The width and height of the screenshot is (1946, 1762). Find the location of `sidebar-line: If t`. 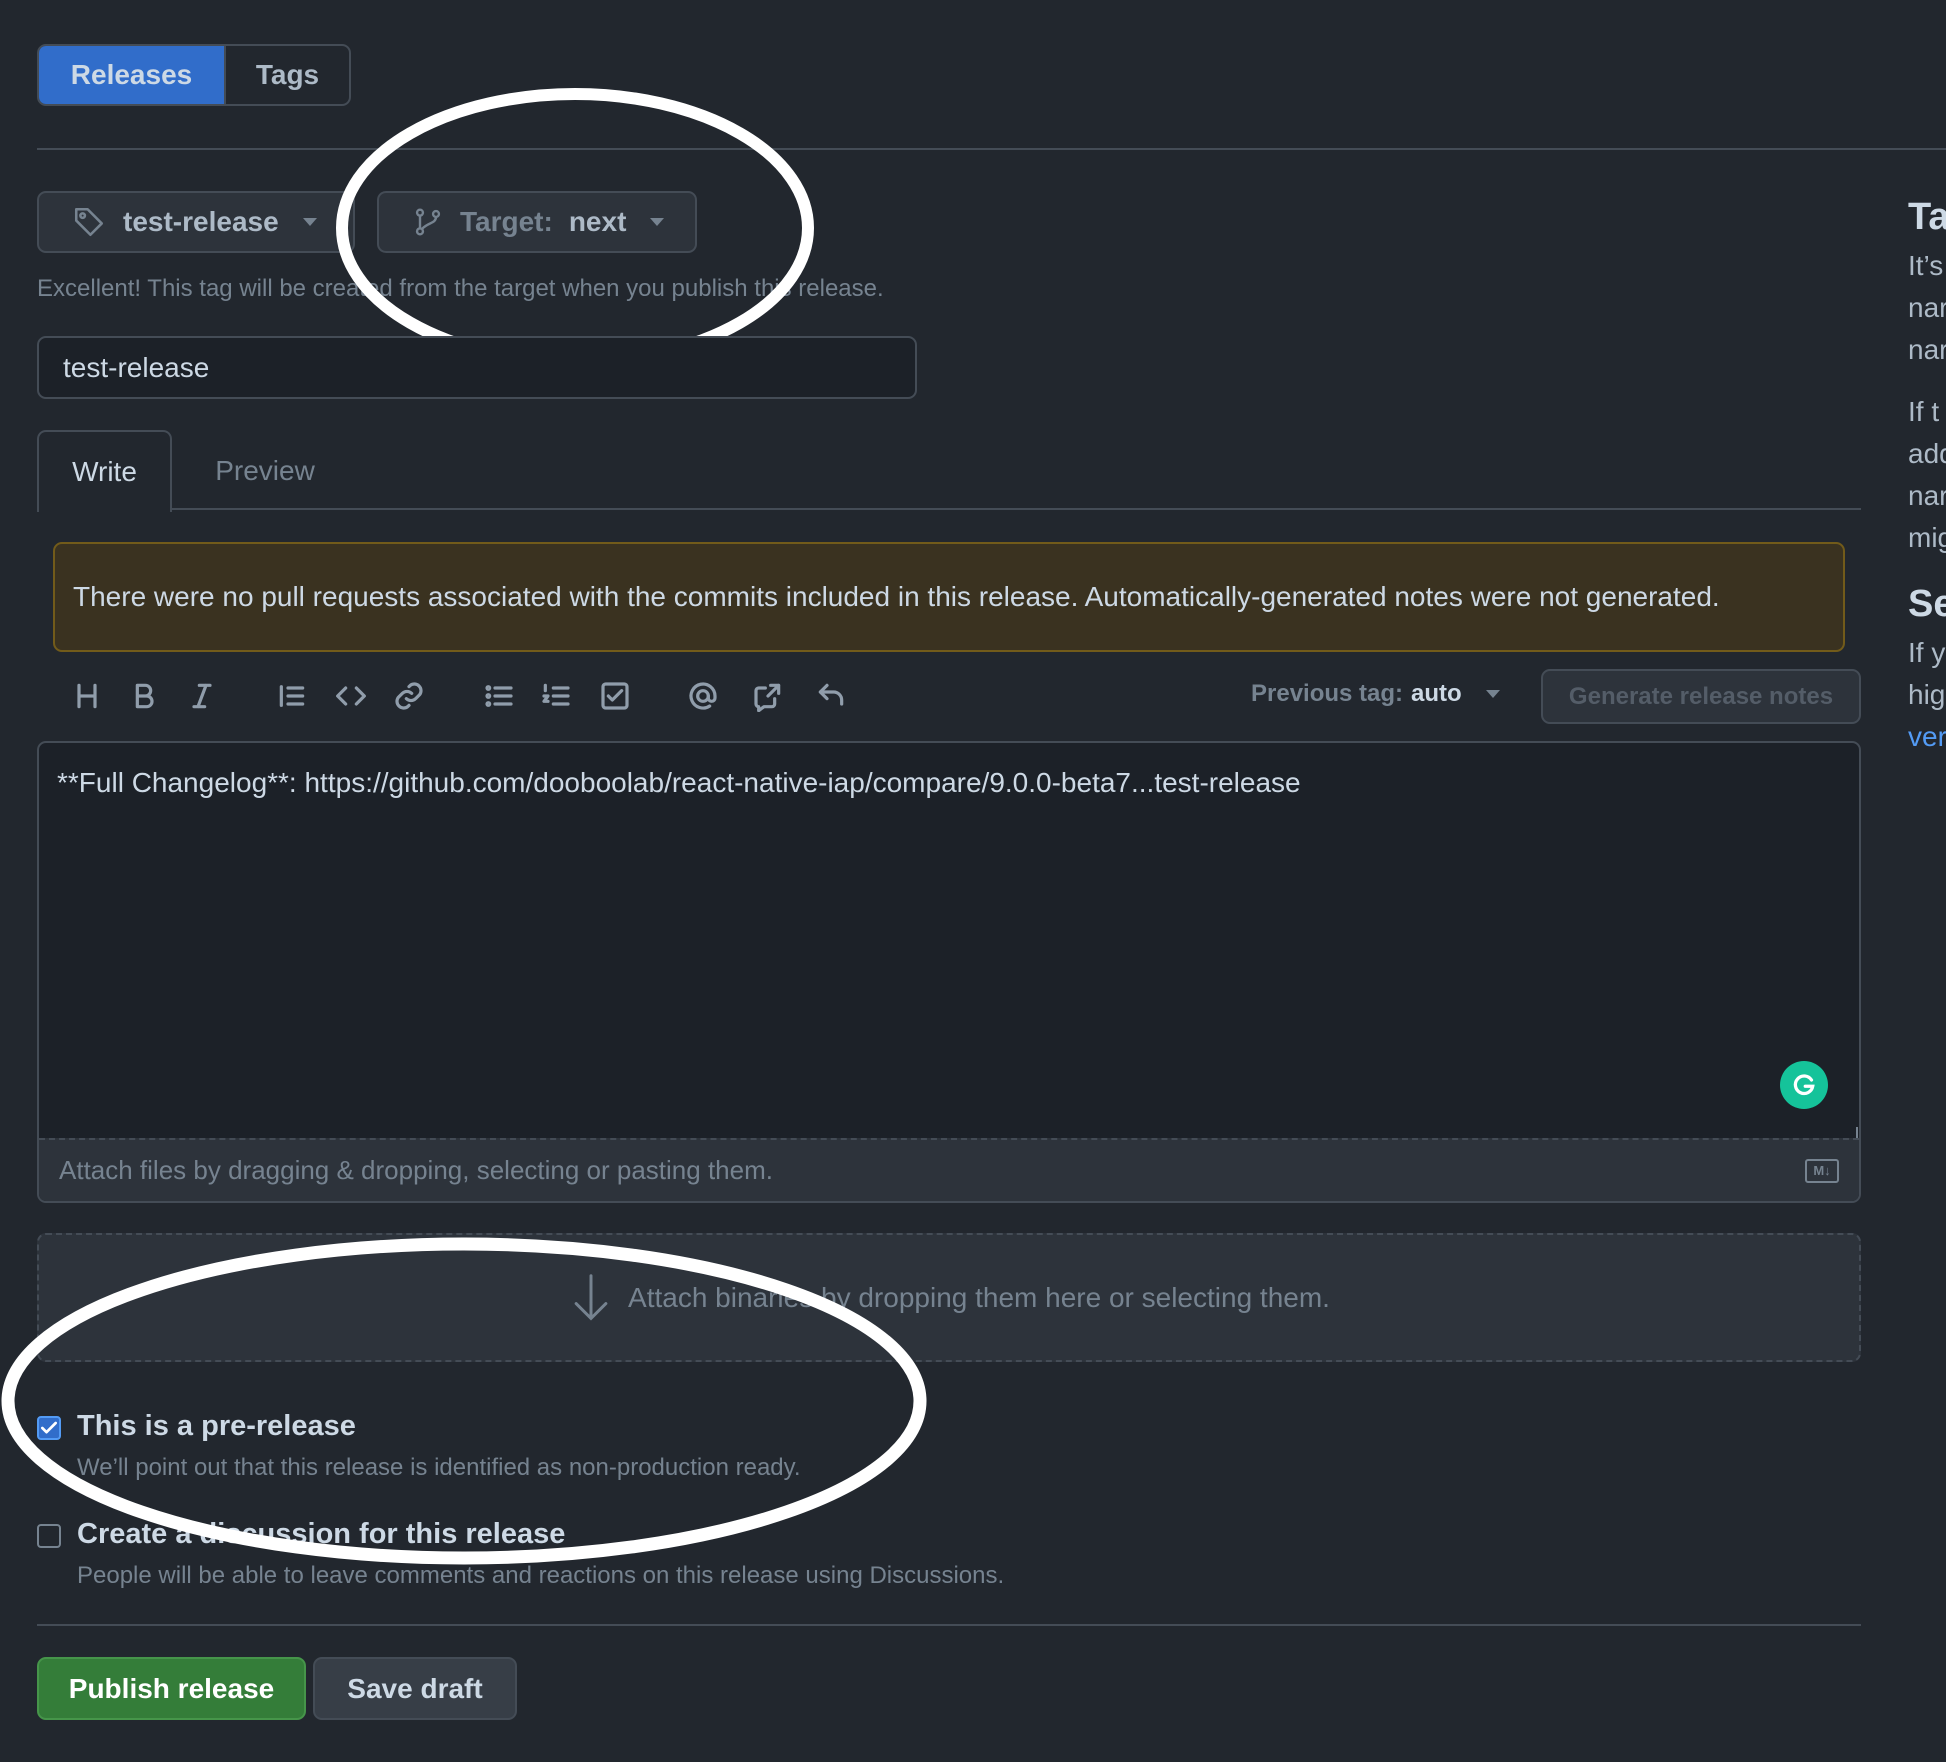

sidebar-line: If t is located at coordinates (1924, 411).